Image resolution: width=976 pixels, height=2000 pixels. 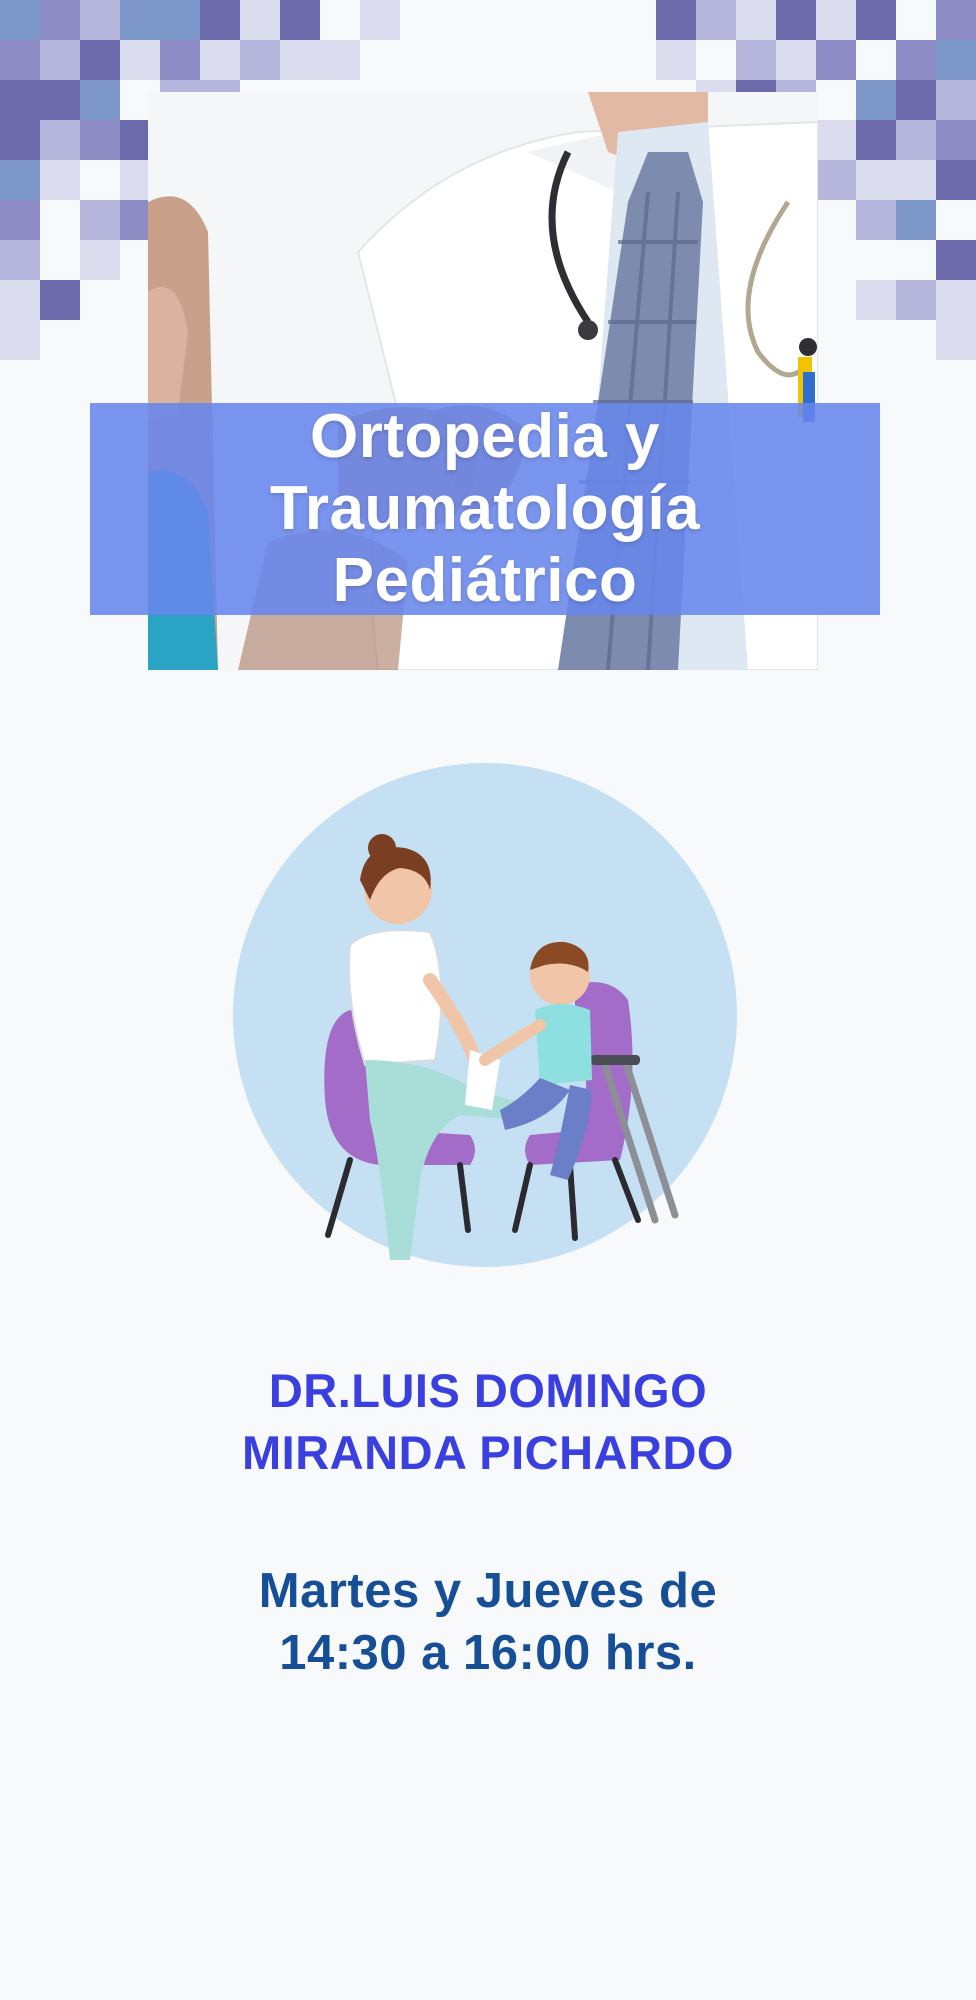 I want to click on doctor-name-line-1: DR.LUIS DOMINGO, so click(x=488, y=1390).